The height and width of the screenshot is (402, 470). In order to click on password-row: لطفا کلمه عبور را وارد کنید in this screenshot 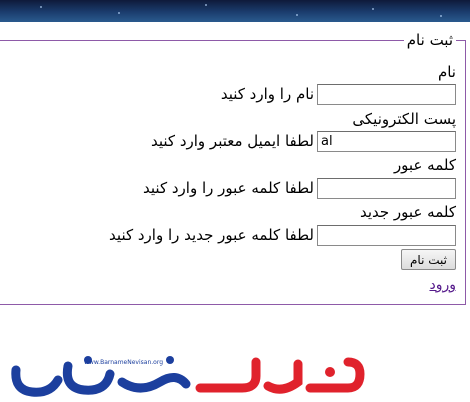, I will do `click(299, 188)`.